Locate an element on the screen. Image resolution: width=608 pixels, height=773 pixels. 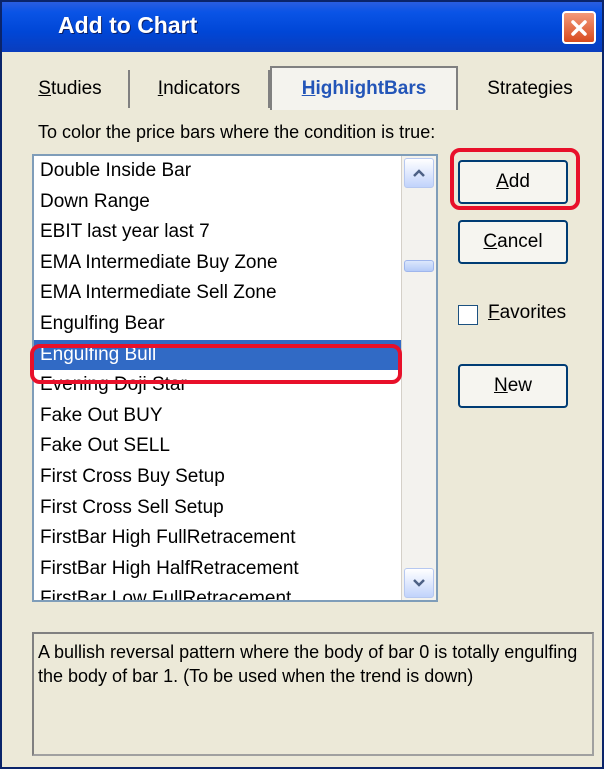
list-item: FirstBar High HalfRetracement is located at coordinates (218, 569).